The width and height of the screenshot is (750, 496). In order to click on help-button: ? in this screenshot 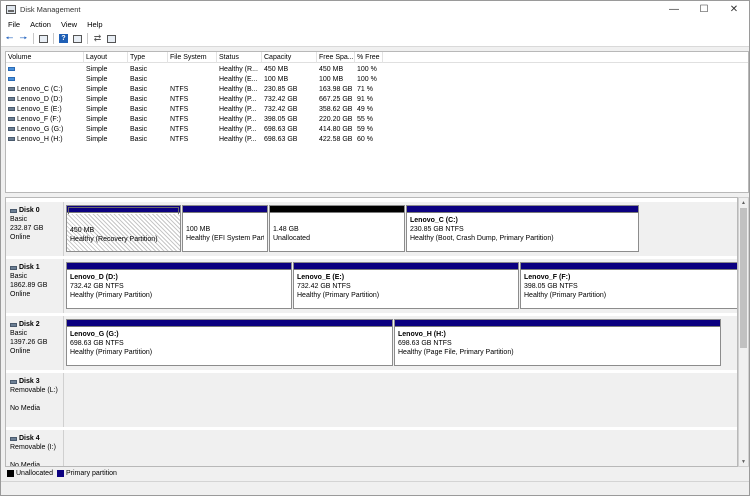, I will do `click(63, 38)`.